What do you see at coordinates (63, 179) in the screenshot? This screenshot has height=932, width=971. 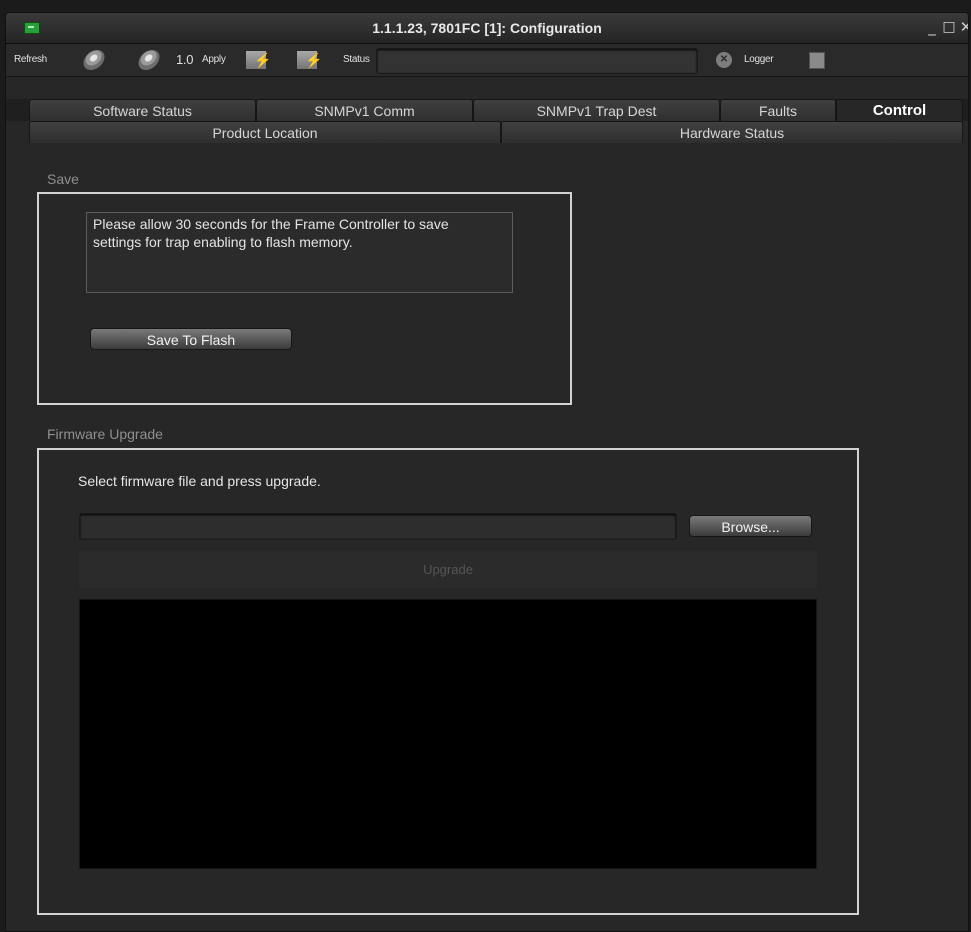 I see `save-group-title: Save` at bounding box center [63, 179].